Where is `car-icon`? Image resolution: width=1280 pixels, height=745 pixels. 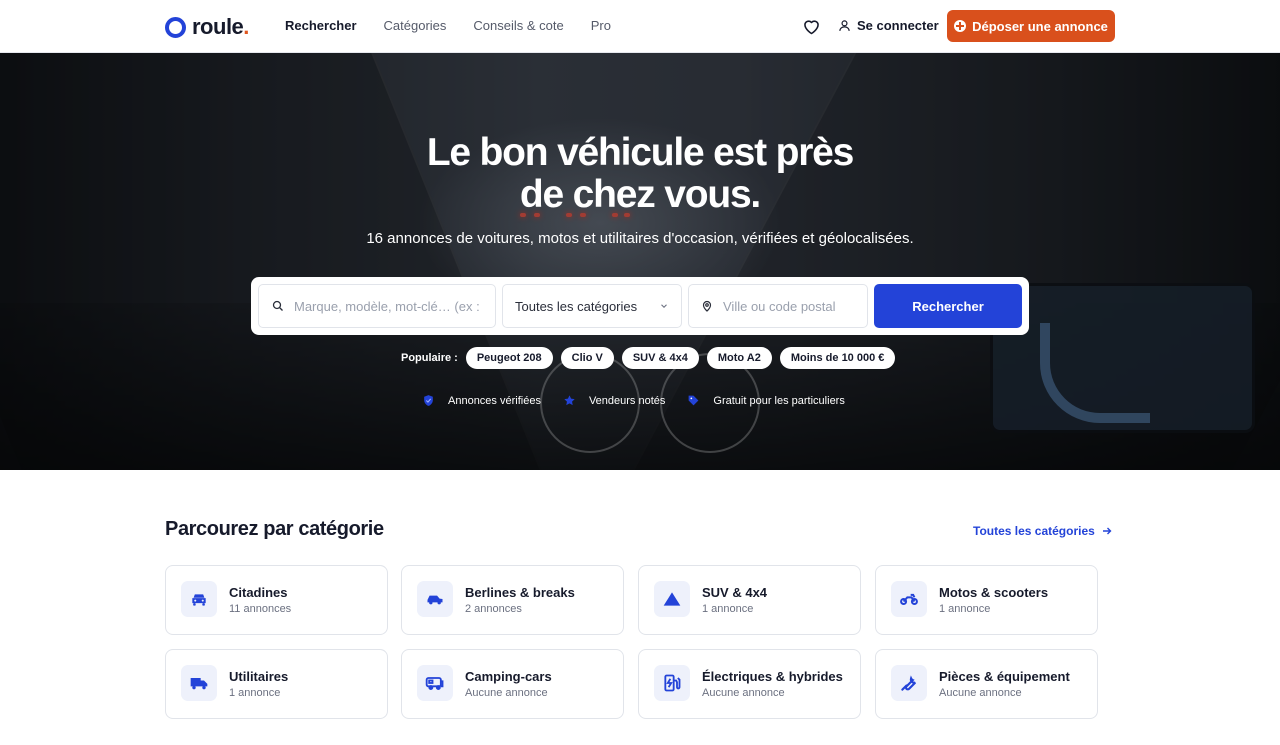
car-icon is located at coordinates (199, 599).